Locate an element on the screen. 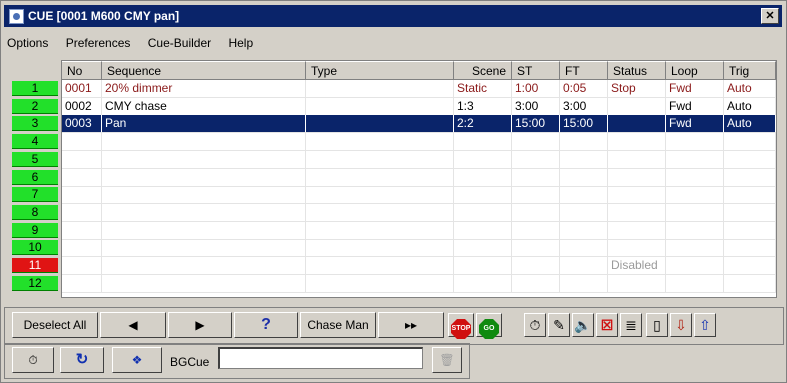 The width and height of the screenshot is (787, 383). stopwatch-icon: ⏱ is located at coordinates (33, 360).